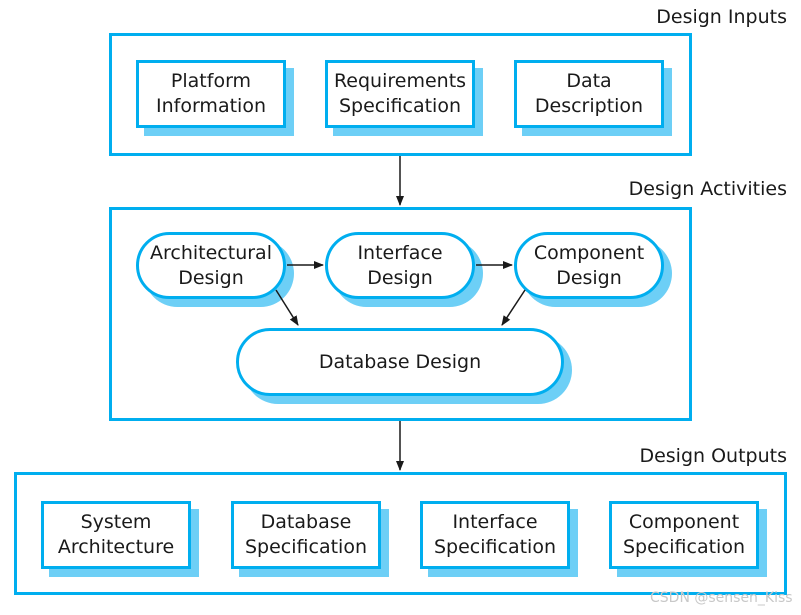 The width and height of the screenshot is (801, 615). I want to click on arrow-architectural-to-database, so click(287, 307).